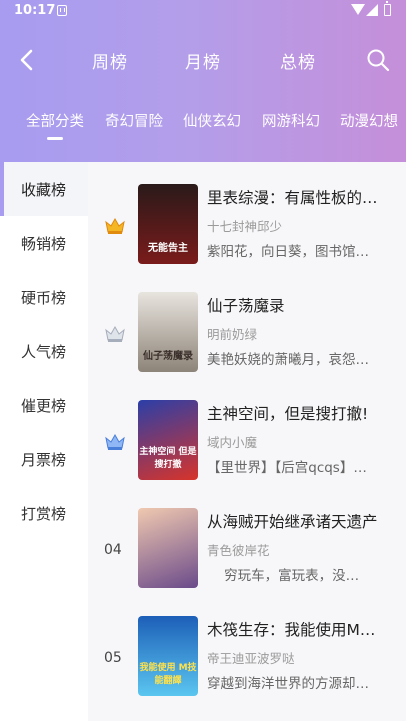 The image size is (406, 721). Describe the element at coordinates (55, 125) in the screenshot. I see `category-all: 全部分类` at that location.